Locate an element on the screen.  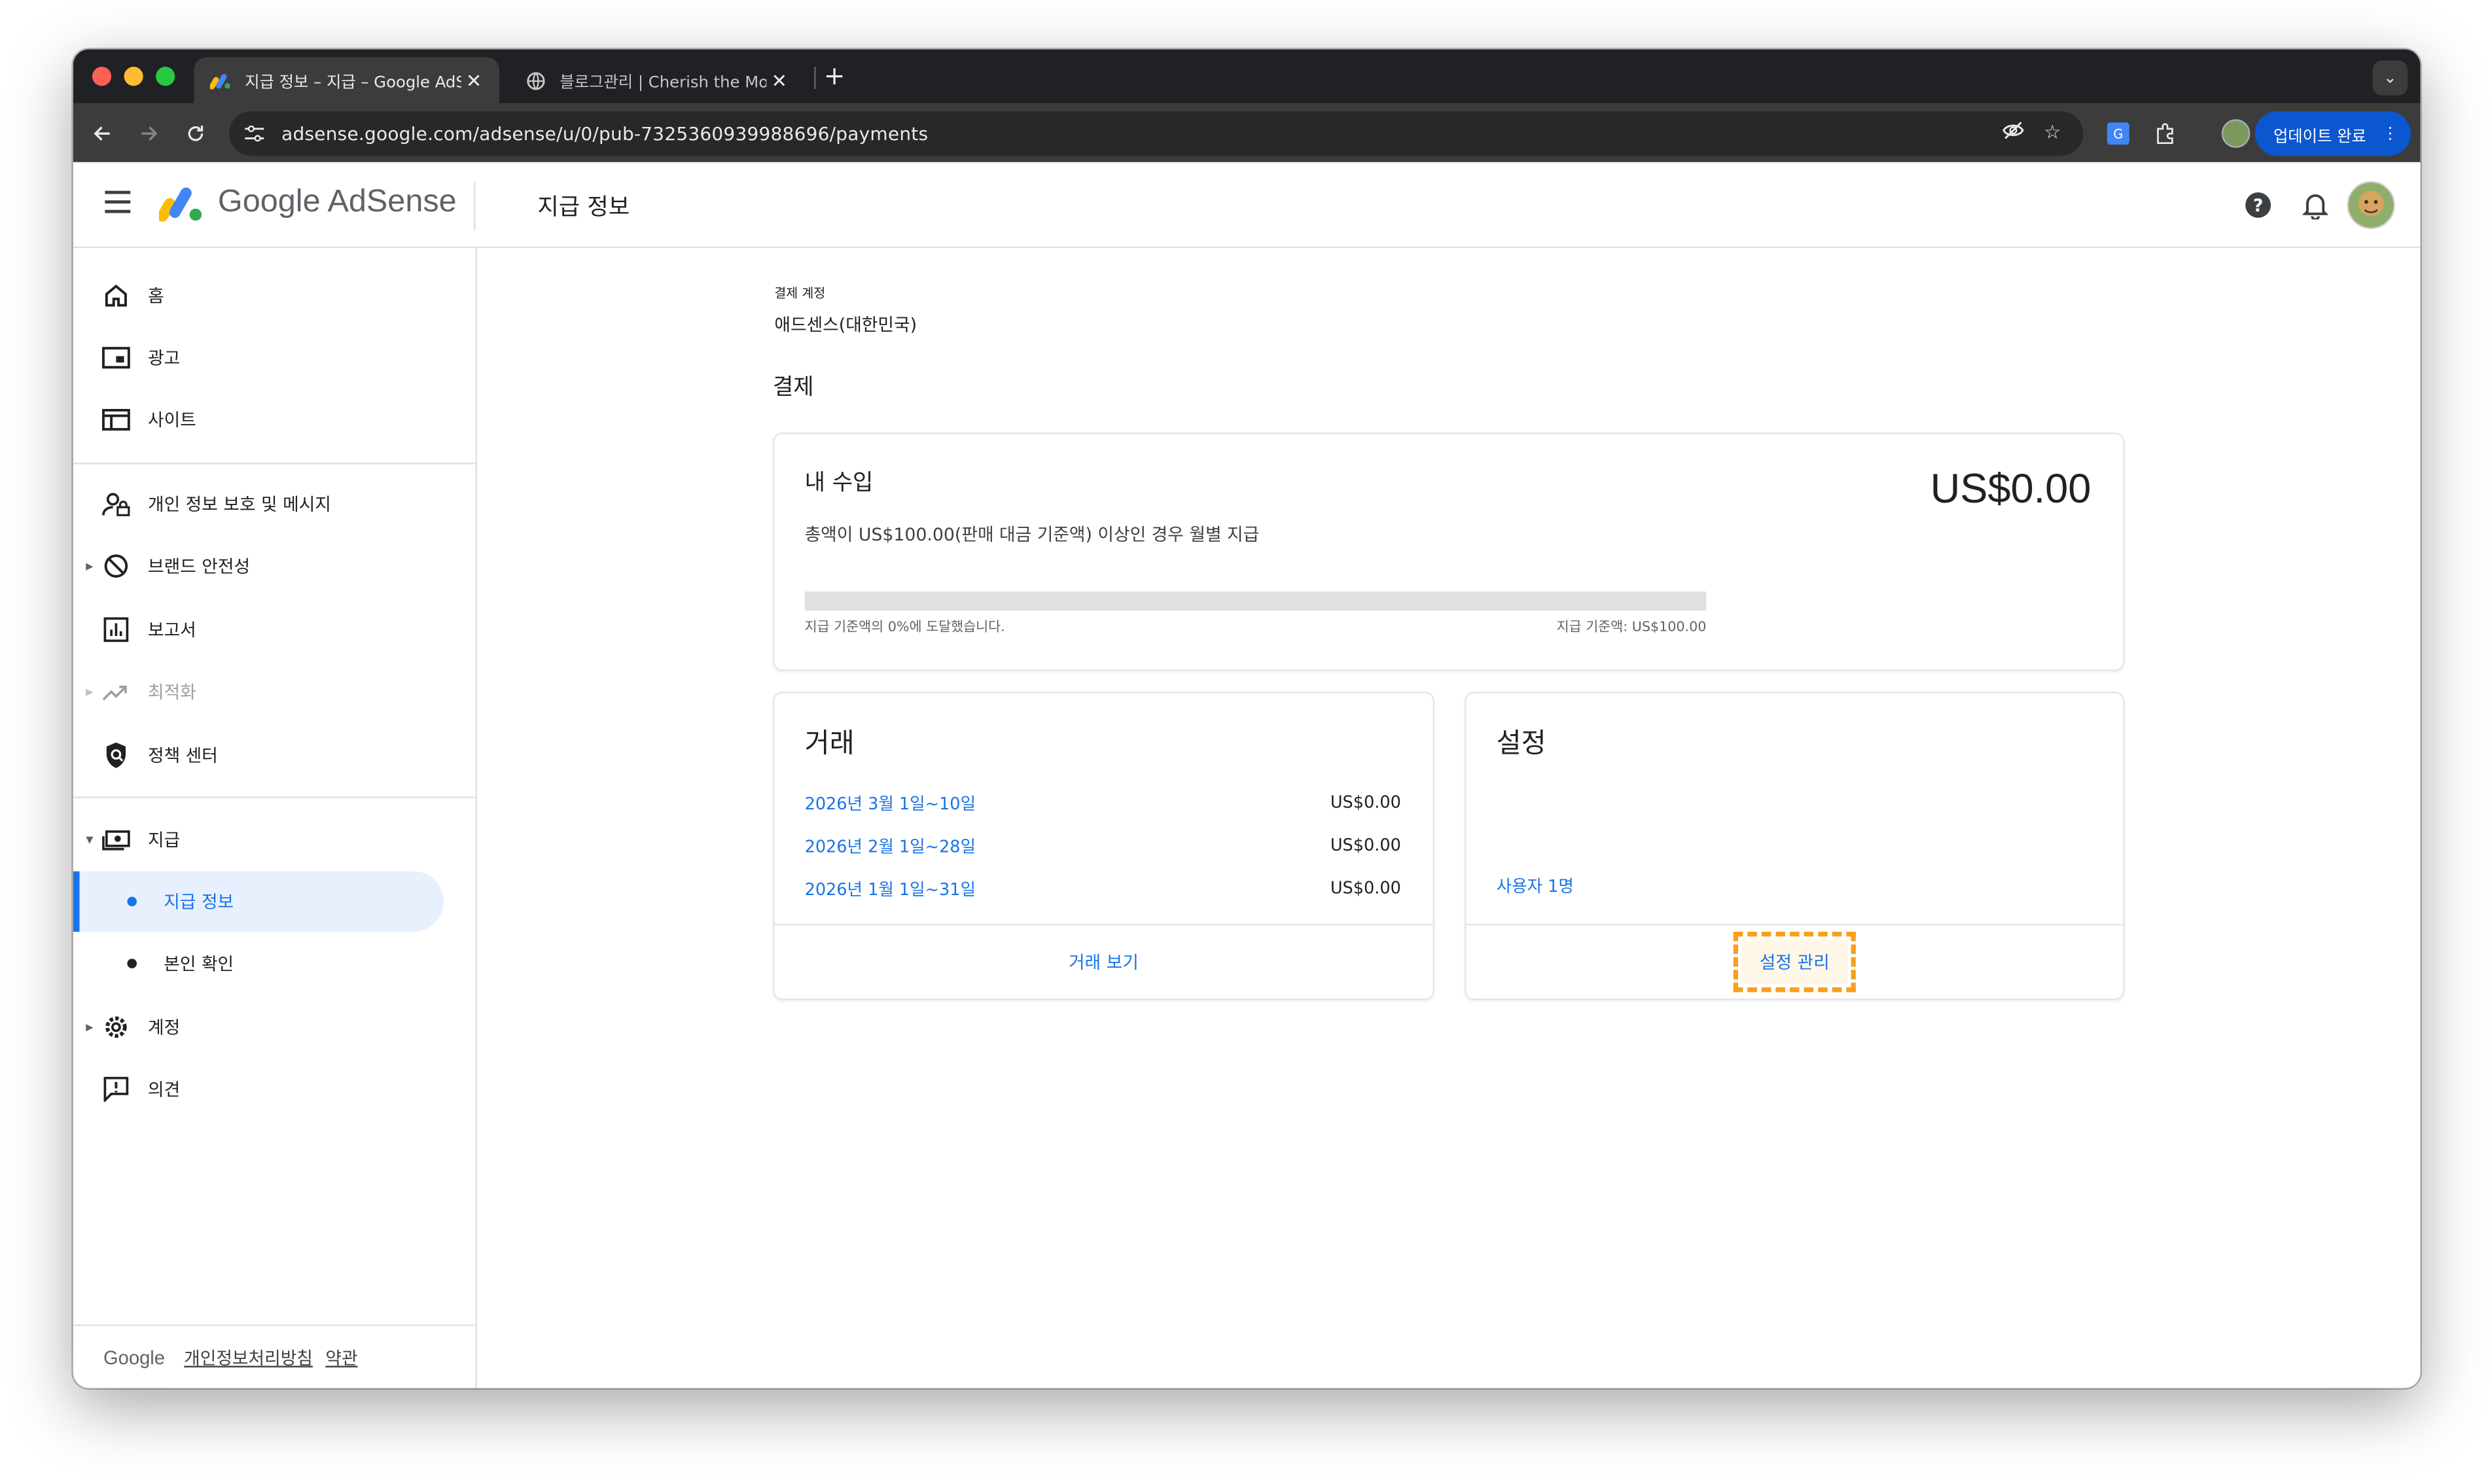
chevron-down-icon: ⌄ is located at coordinates (2390, 78).